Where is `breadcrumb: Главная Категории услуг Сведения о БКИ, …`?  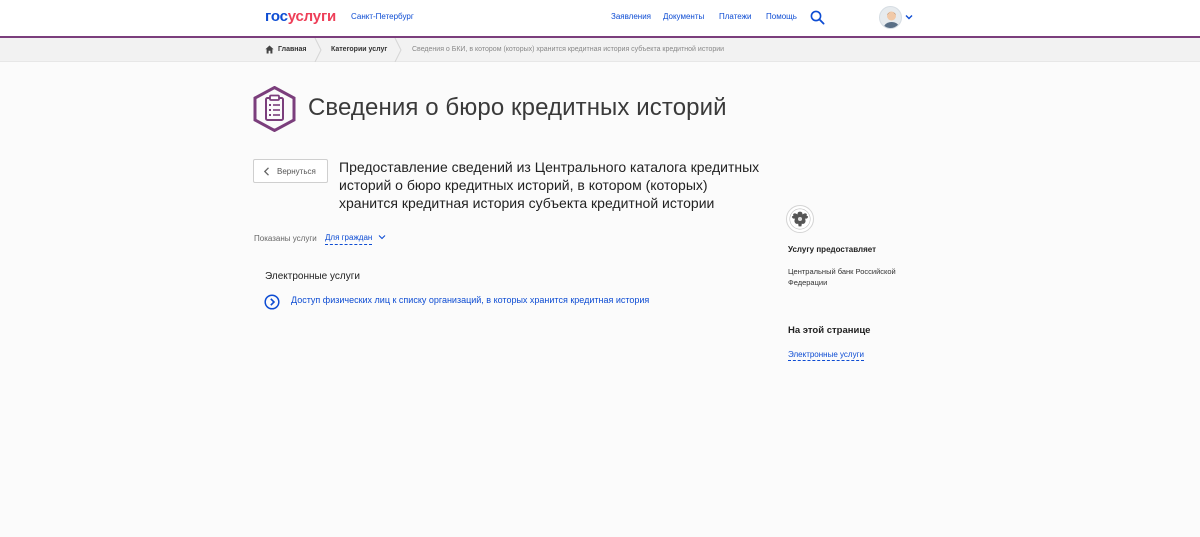 breadcrumb: Главная Категории услуг Сведения о БКИ, … is located at coordinates (600, 50).